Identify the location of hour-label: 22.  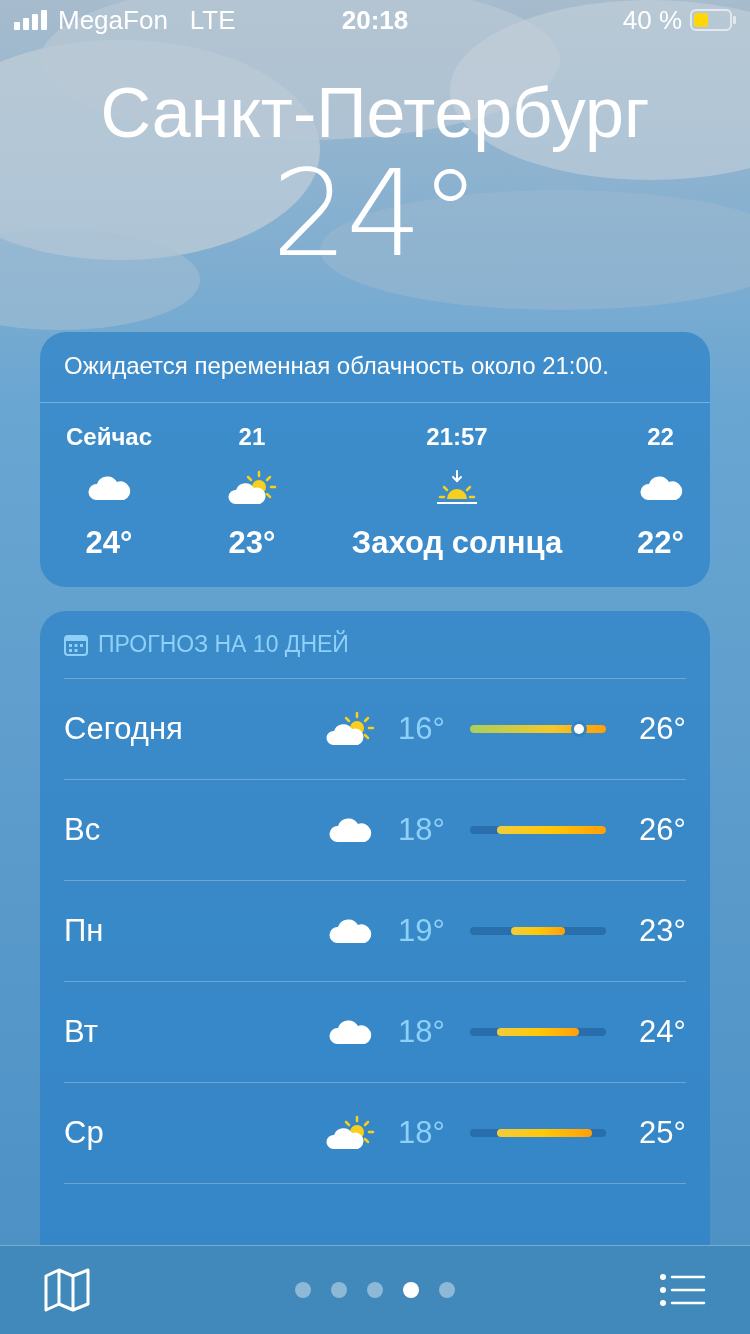
(660, 437).